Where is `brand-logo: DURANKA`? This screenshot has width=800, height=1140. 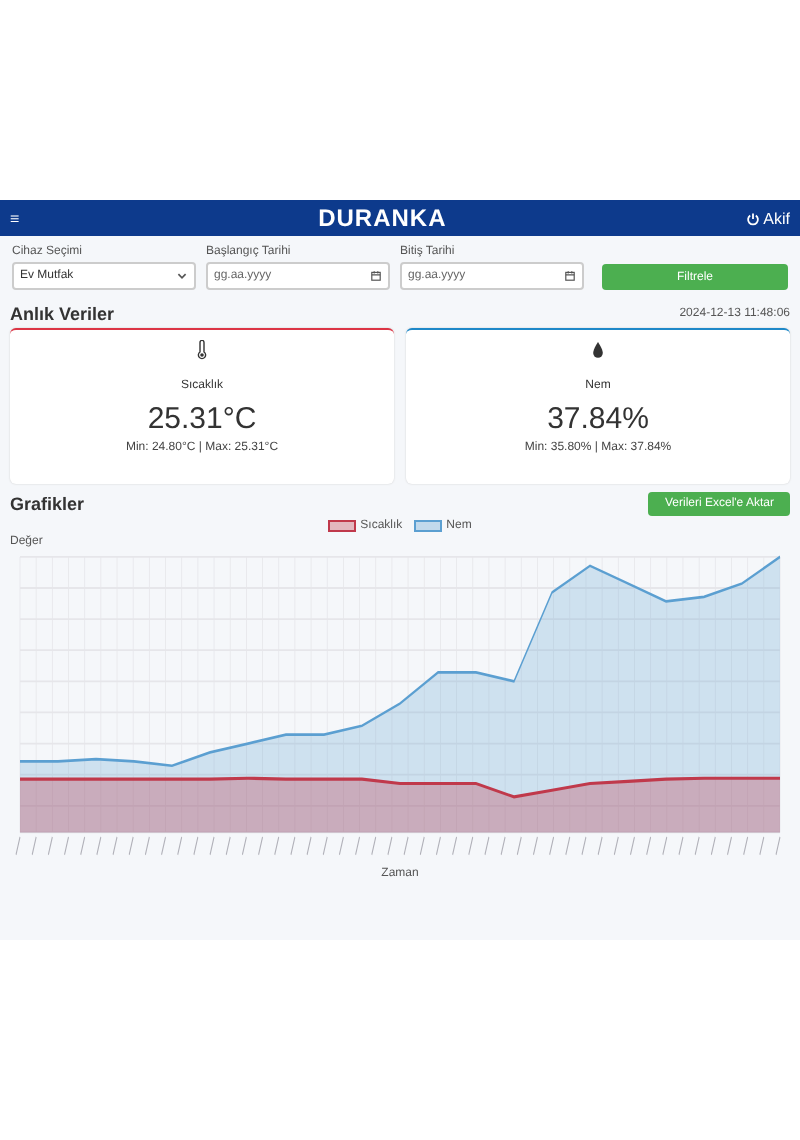
brand-logo: DURANKA is located at coordinates (382, 218).